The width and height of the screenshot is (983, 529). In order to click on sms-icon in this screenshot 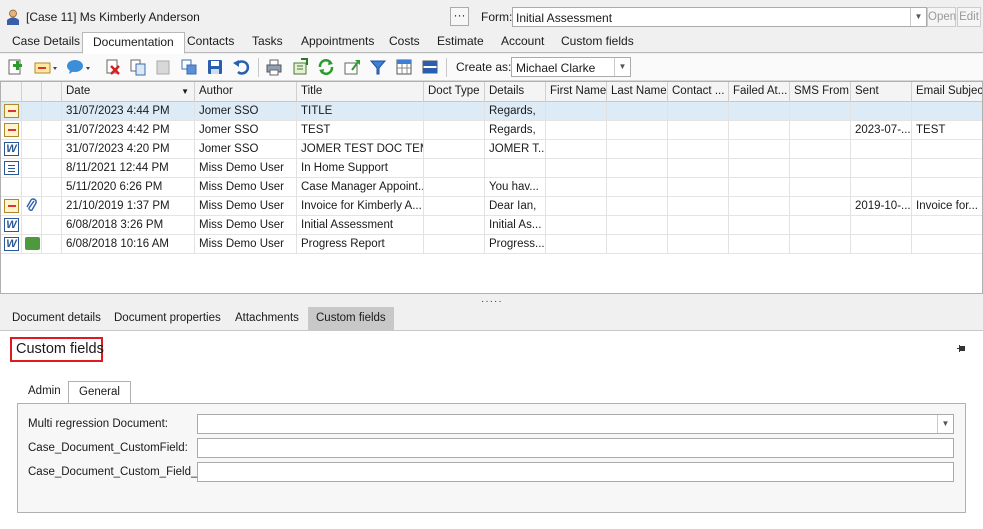, I will do `click(79, 67)`.